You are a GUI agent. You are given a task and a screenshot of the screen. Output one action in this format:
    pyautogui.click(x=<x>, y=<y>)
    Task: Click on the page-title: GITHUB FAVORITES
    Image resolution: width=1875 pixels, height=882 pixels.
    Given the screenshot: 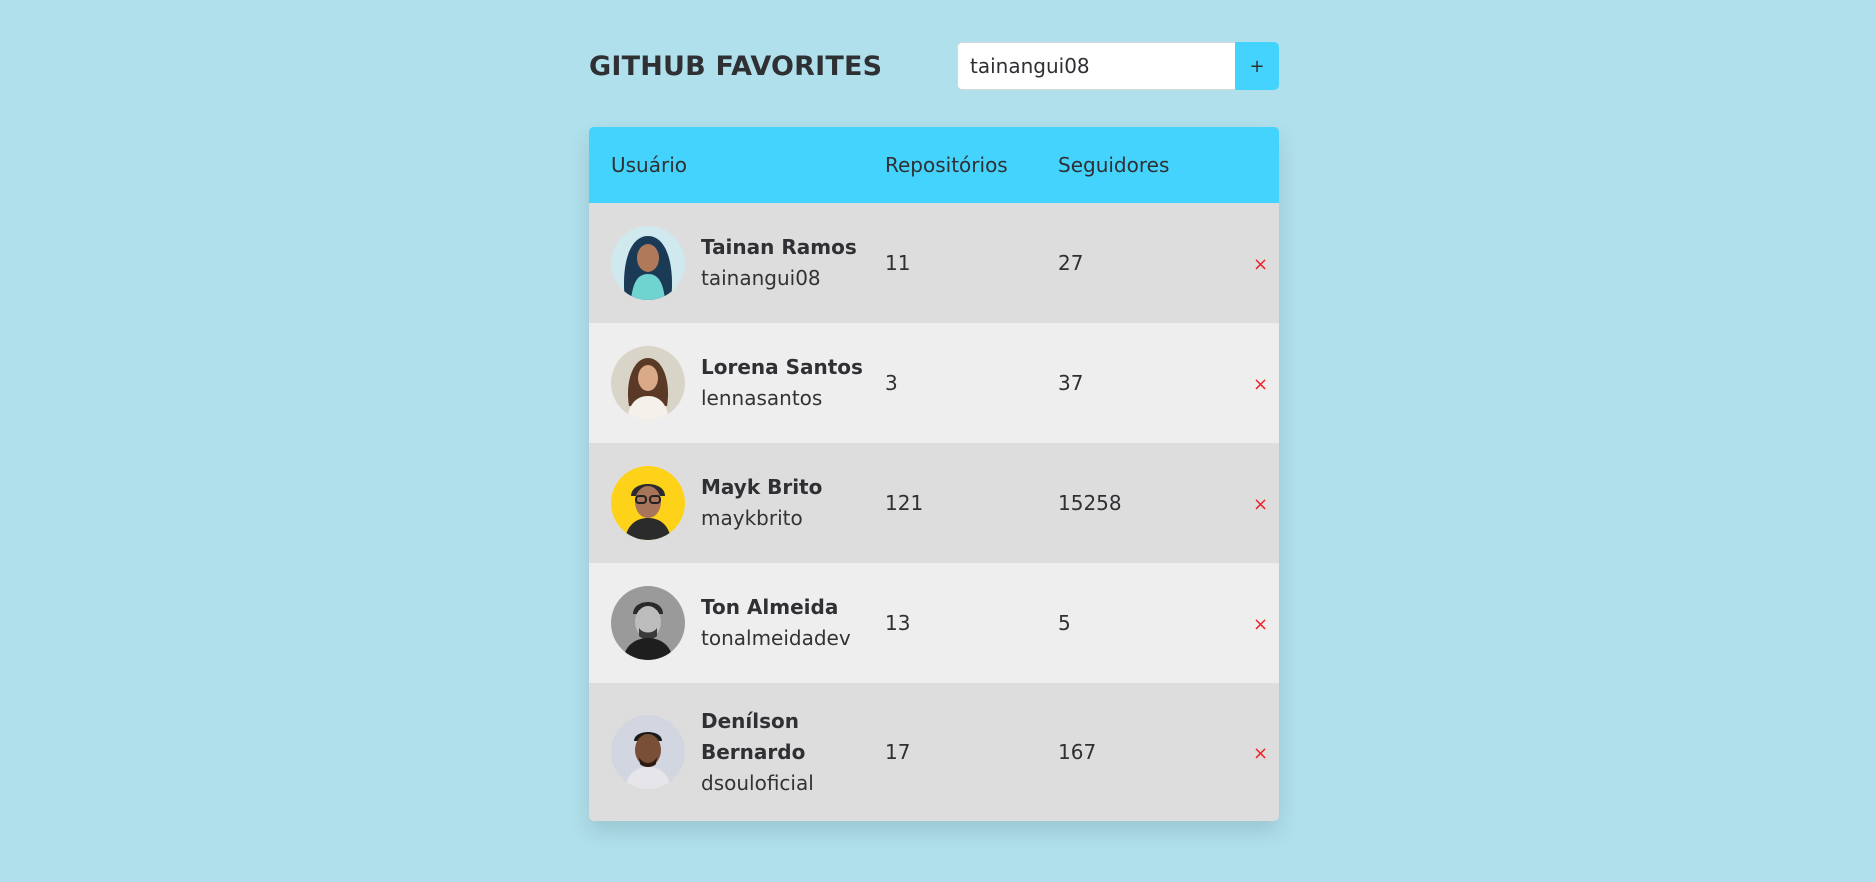 What is the action you would take?
    pyautogui.click(x=736, y=66)
    